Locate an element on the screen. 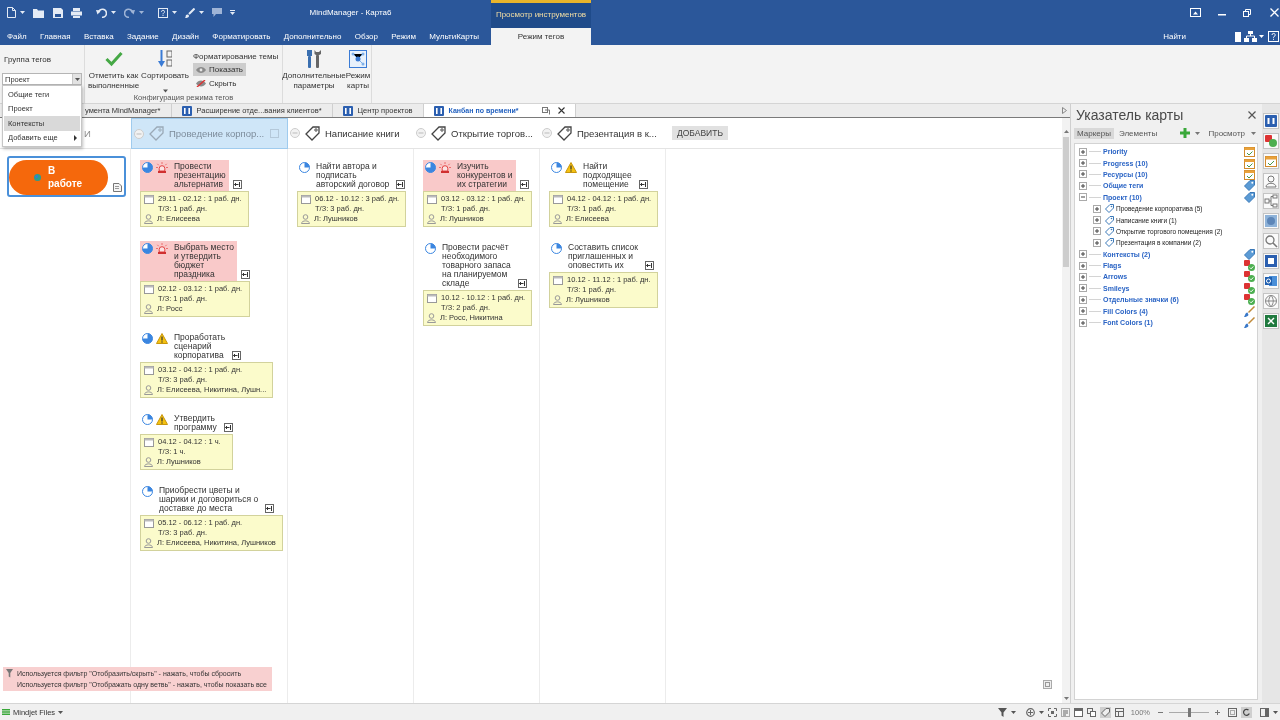 This screenshot has width=1280, height=720. topic-title: Изучить конкурентов и их стратегии is located at coordinates (485, 175).